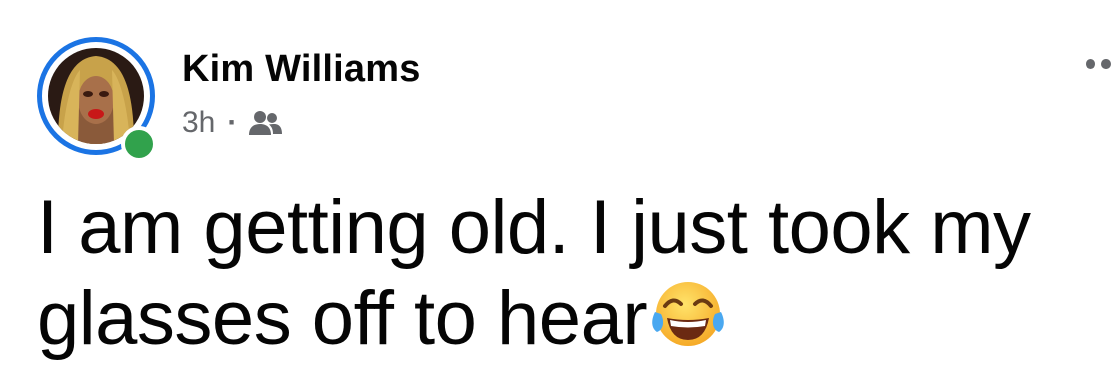  I want to click on more-options-button, so click(1101, 64).